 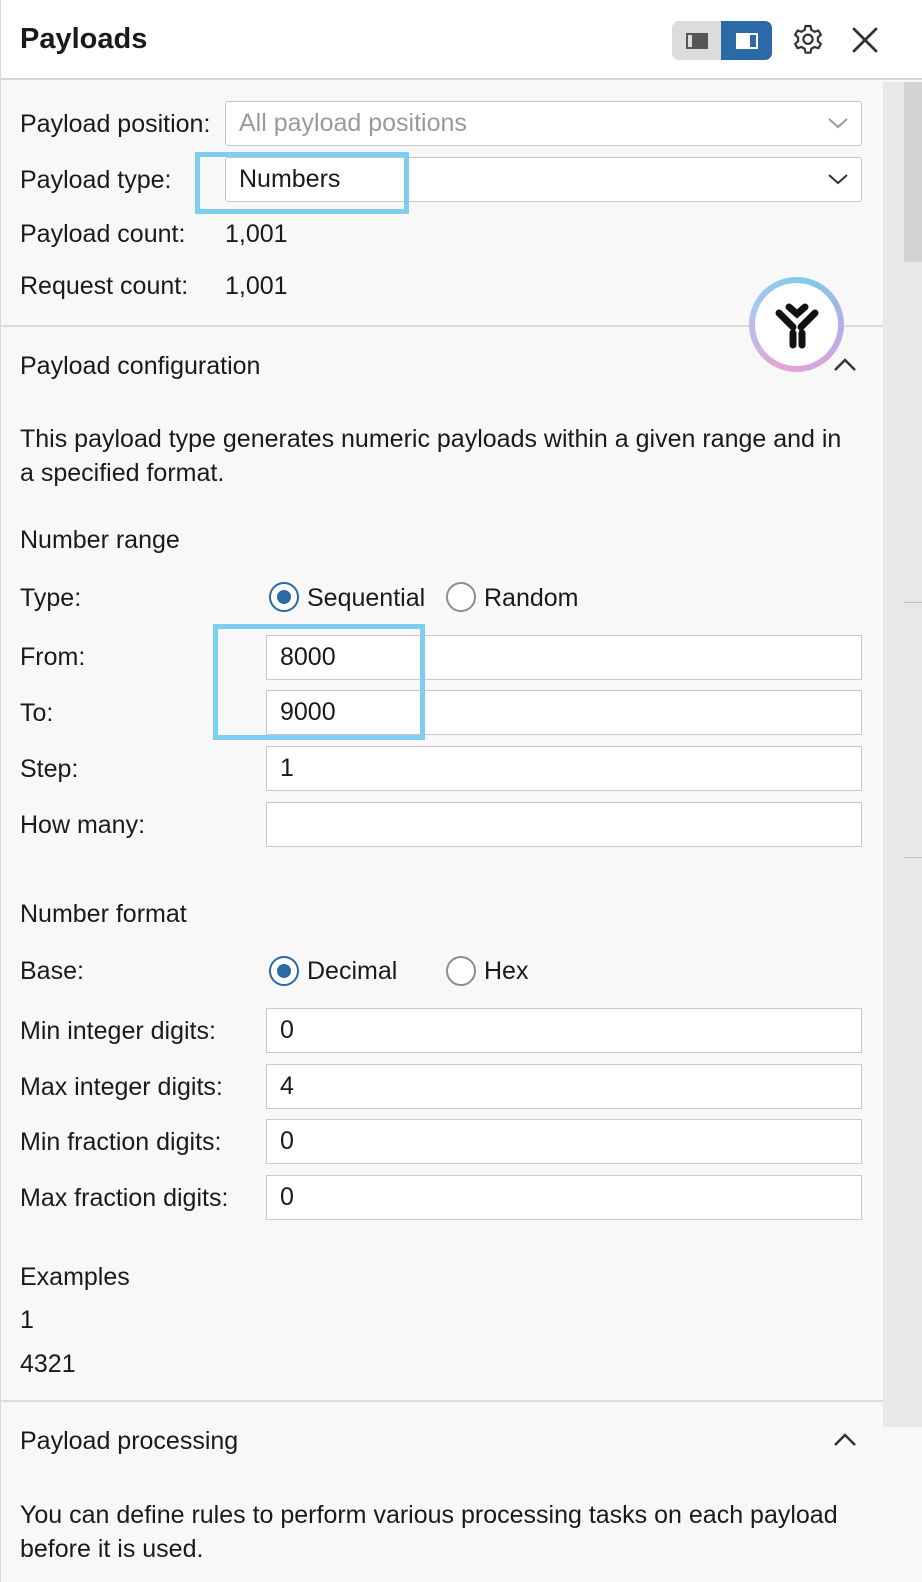 I want to click on min-fraction-digits-input, so click(x=564, y=1141).